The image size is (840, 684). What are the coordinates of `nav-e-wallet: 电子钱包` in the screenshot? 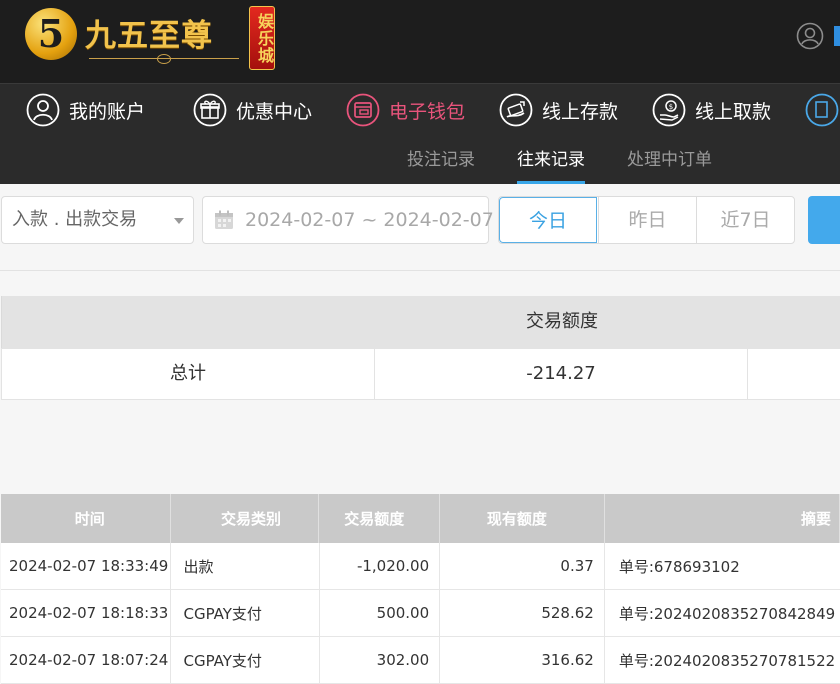 It's located at (405, 110).